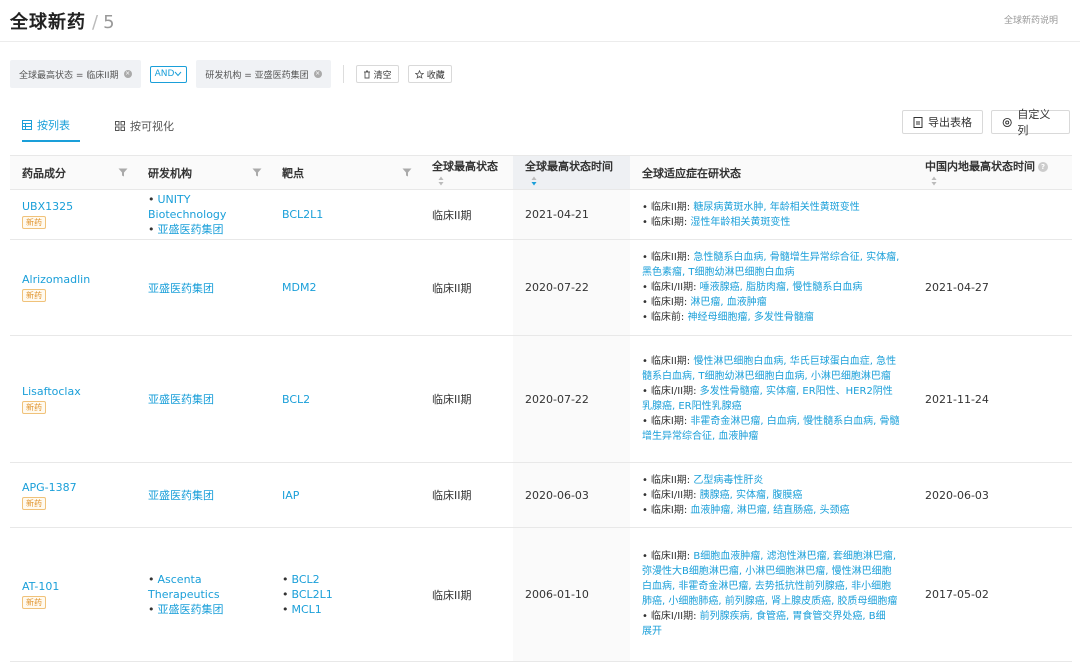 Image resolution: width=1080 pixels, height=671 pixels. I want to click on indication-diseases: 淋巴瘤, 血液肿瘤, so click(728, 302).